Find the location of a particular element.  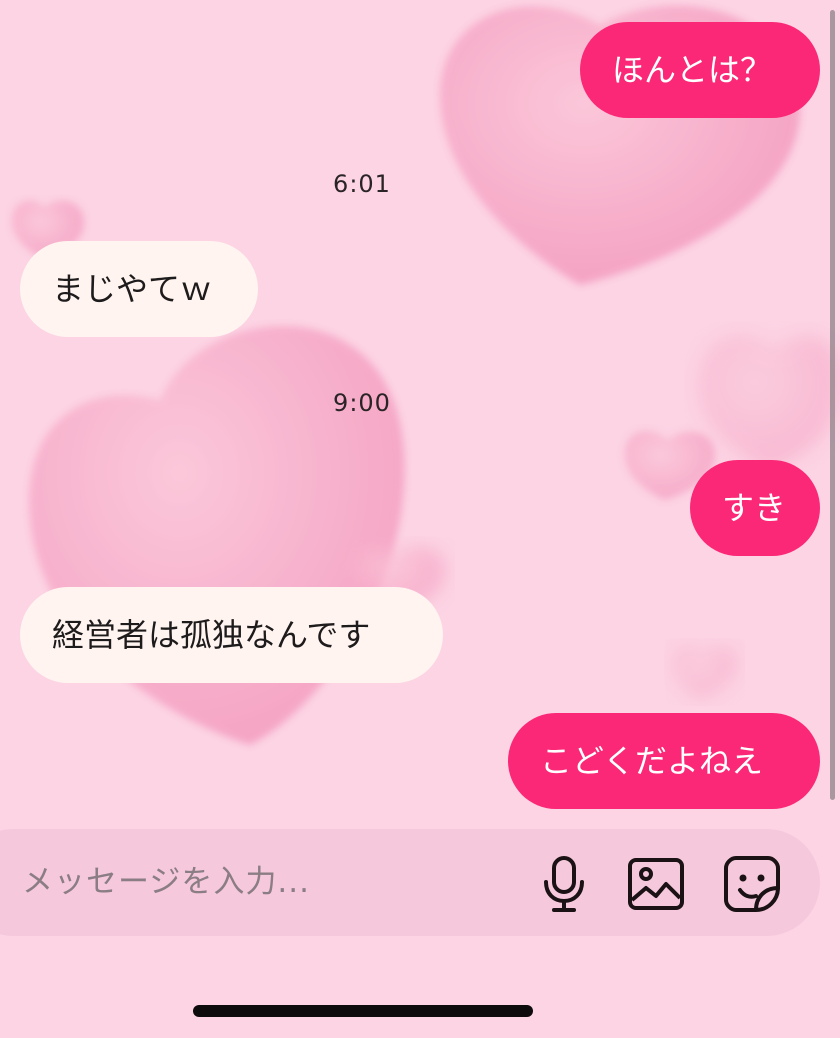

microphone-icon is located at coordinates (564, 884).